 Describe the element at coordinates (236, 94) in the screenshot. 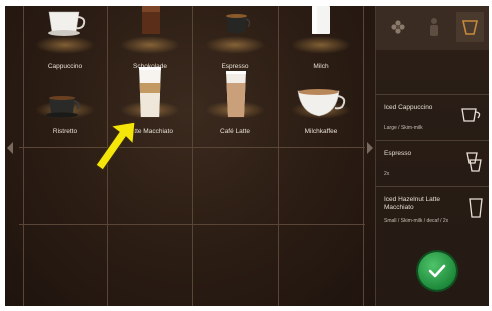

I see `cafe-latte-glass-icon` at that location.